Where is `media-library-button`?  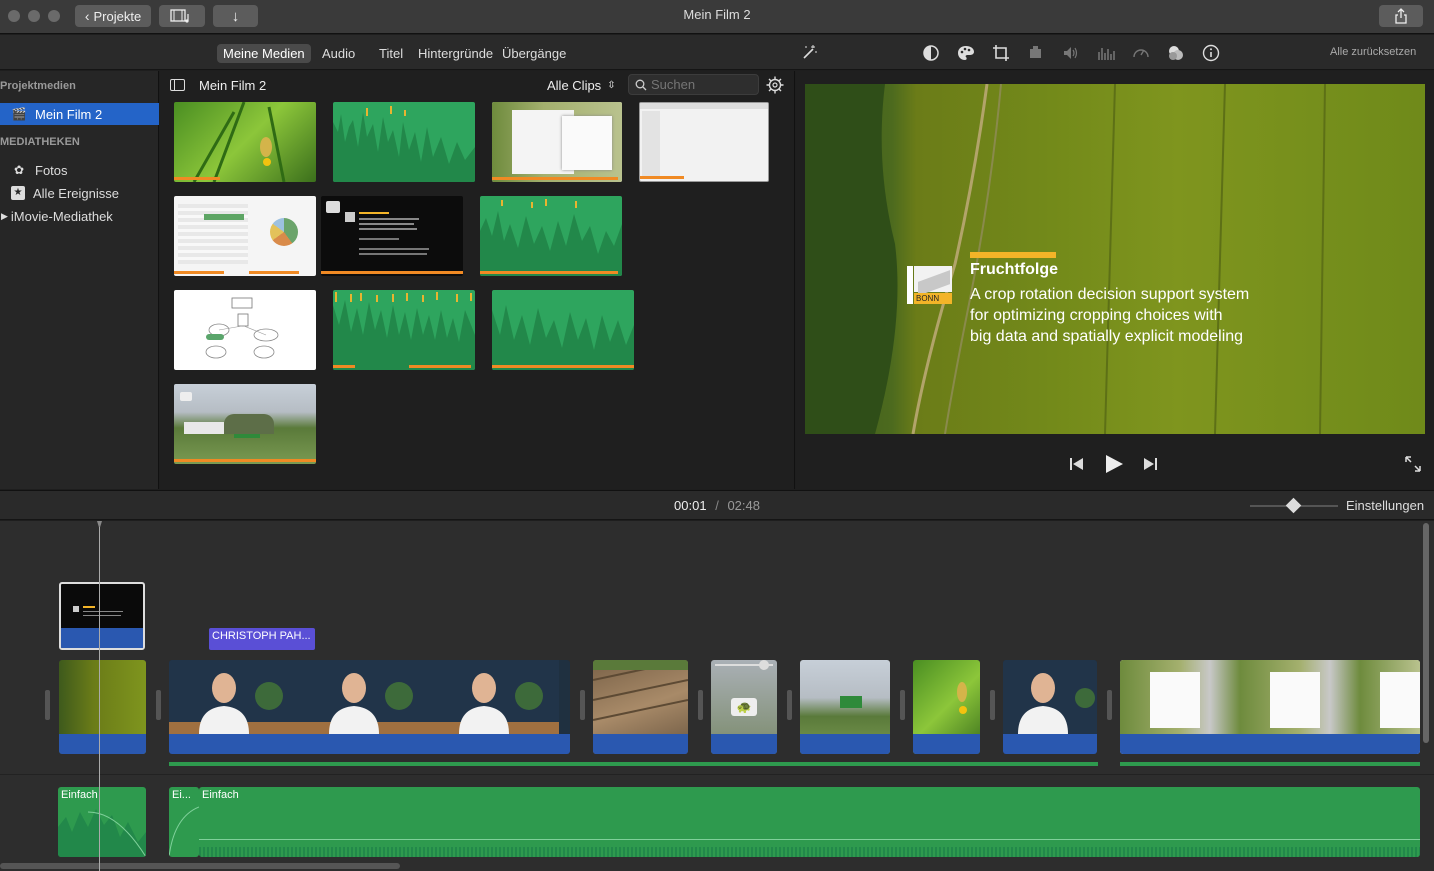
media-library-button is located at coordinates (182, 16).